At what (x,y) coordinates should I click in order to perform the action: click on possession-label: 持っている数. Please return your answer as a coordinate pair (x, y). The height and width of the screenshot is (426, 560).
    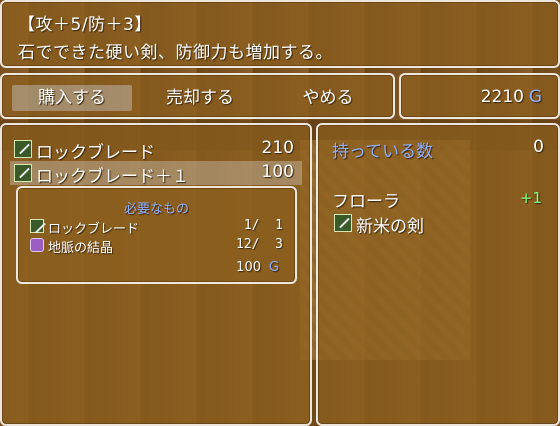
    Looking at the image, I should click on (383, 152).